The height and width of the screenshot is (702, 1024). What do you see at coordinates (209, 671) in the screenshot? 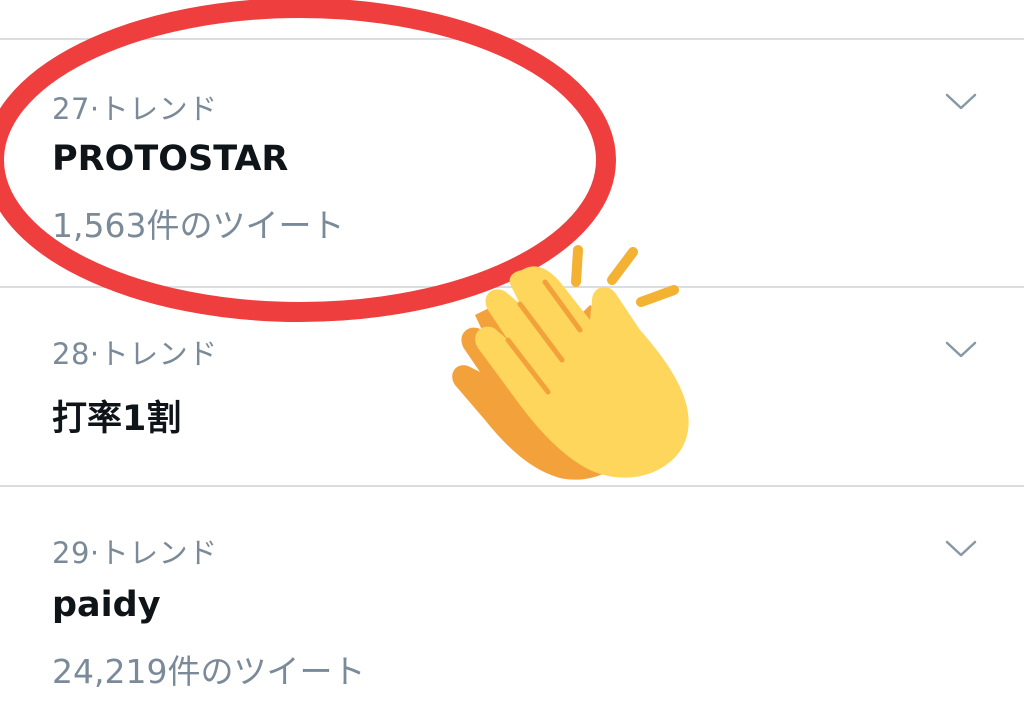
I see `tweet-count: 24,219件のツイート` at bounding box center [209, 671].